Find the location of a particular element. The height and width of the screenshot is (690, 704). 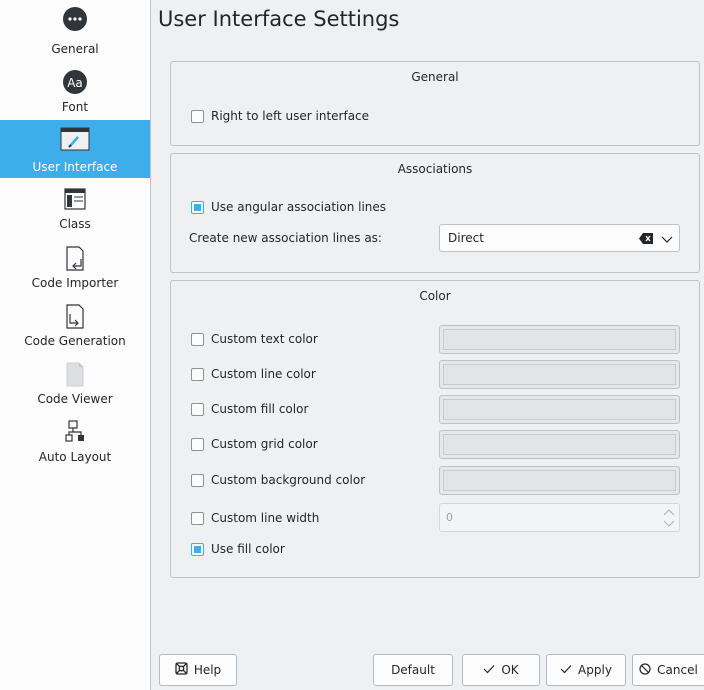

chevron-down-icon is located at coordinates (667, 238).